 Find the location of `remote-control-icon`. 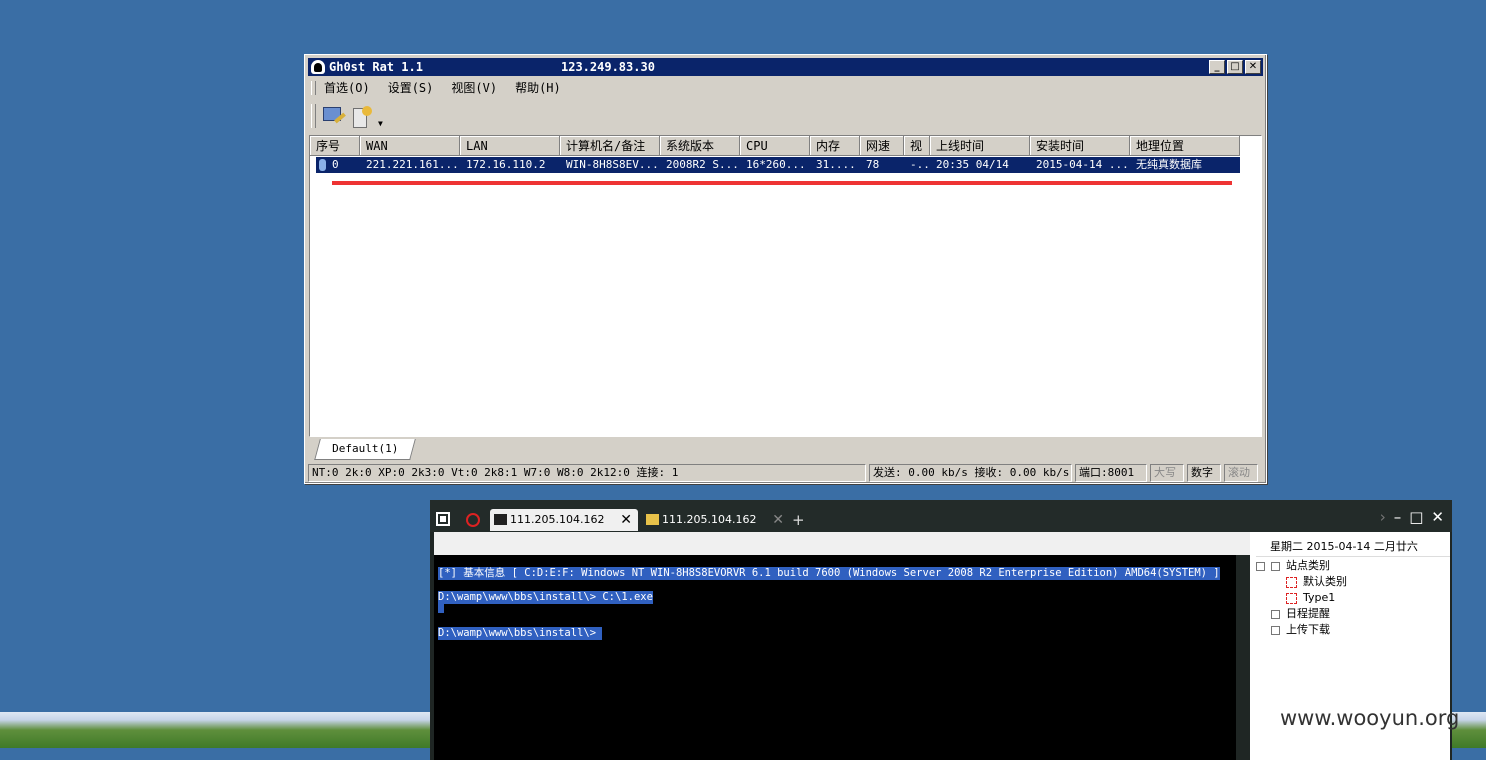

remote-control-icon is located at coordinates (334, 116).